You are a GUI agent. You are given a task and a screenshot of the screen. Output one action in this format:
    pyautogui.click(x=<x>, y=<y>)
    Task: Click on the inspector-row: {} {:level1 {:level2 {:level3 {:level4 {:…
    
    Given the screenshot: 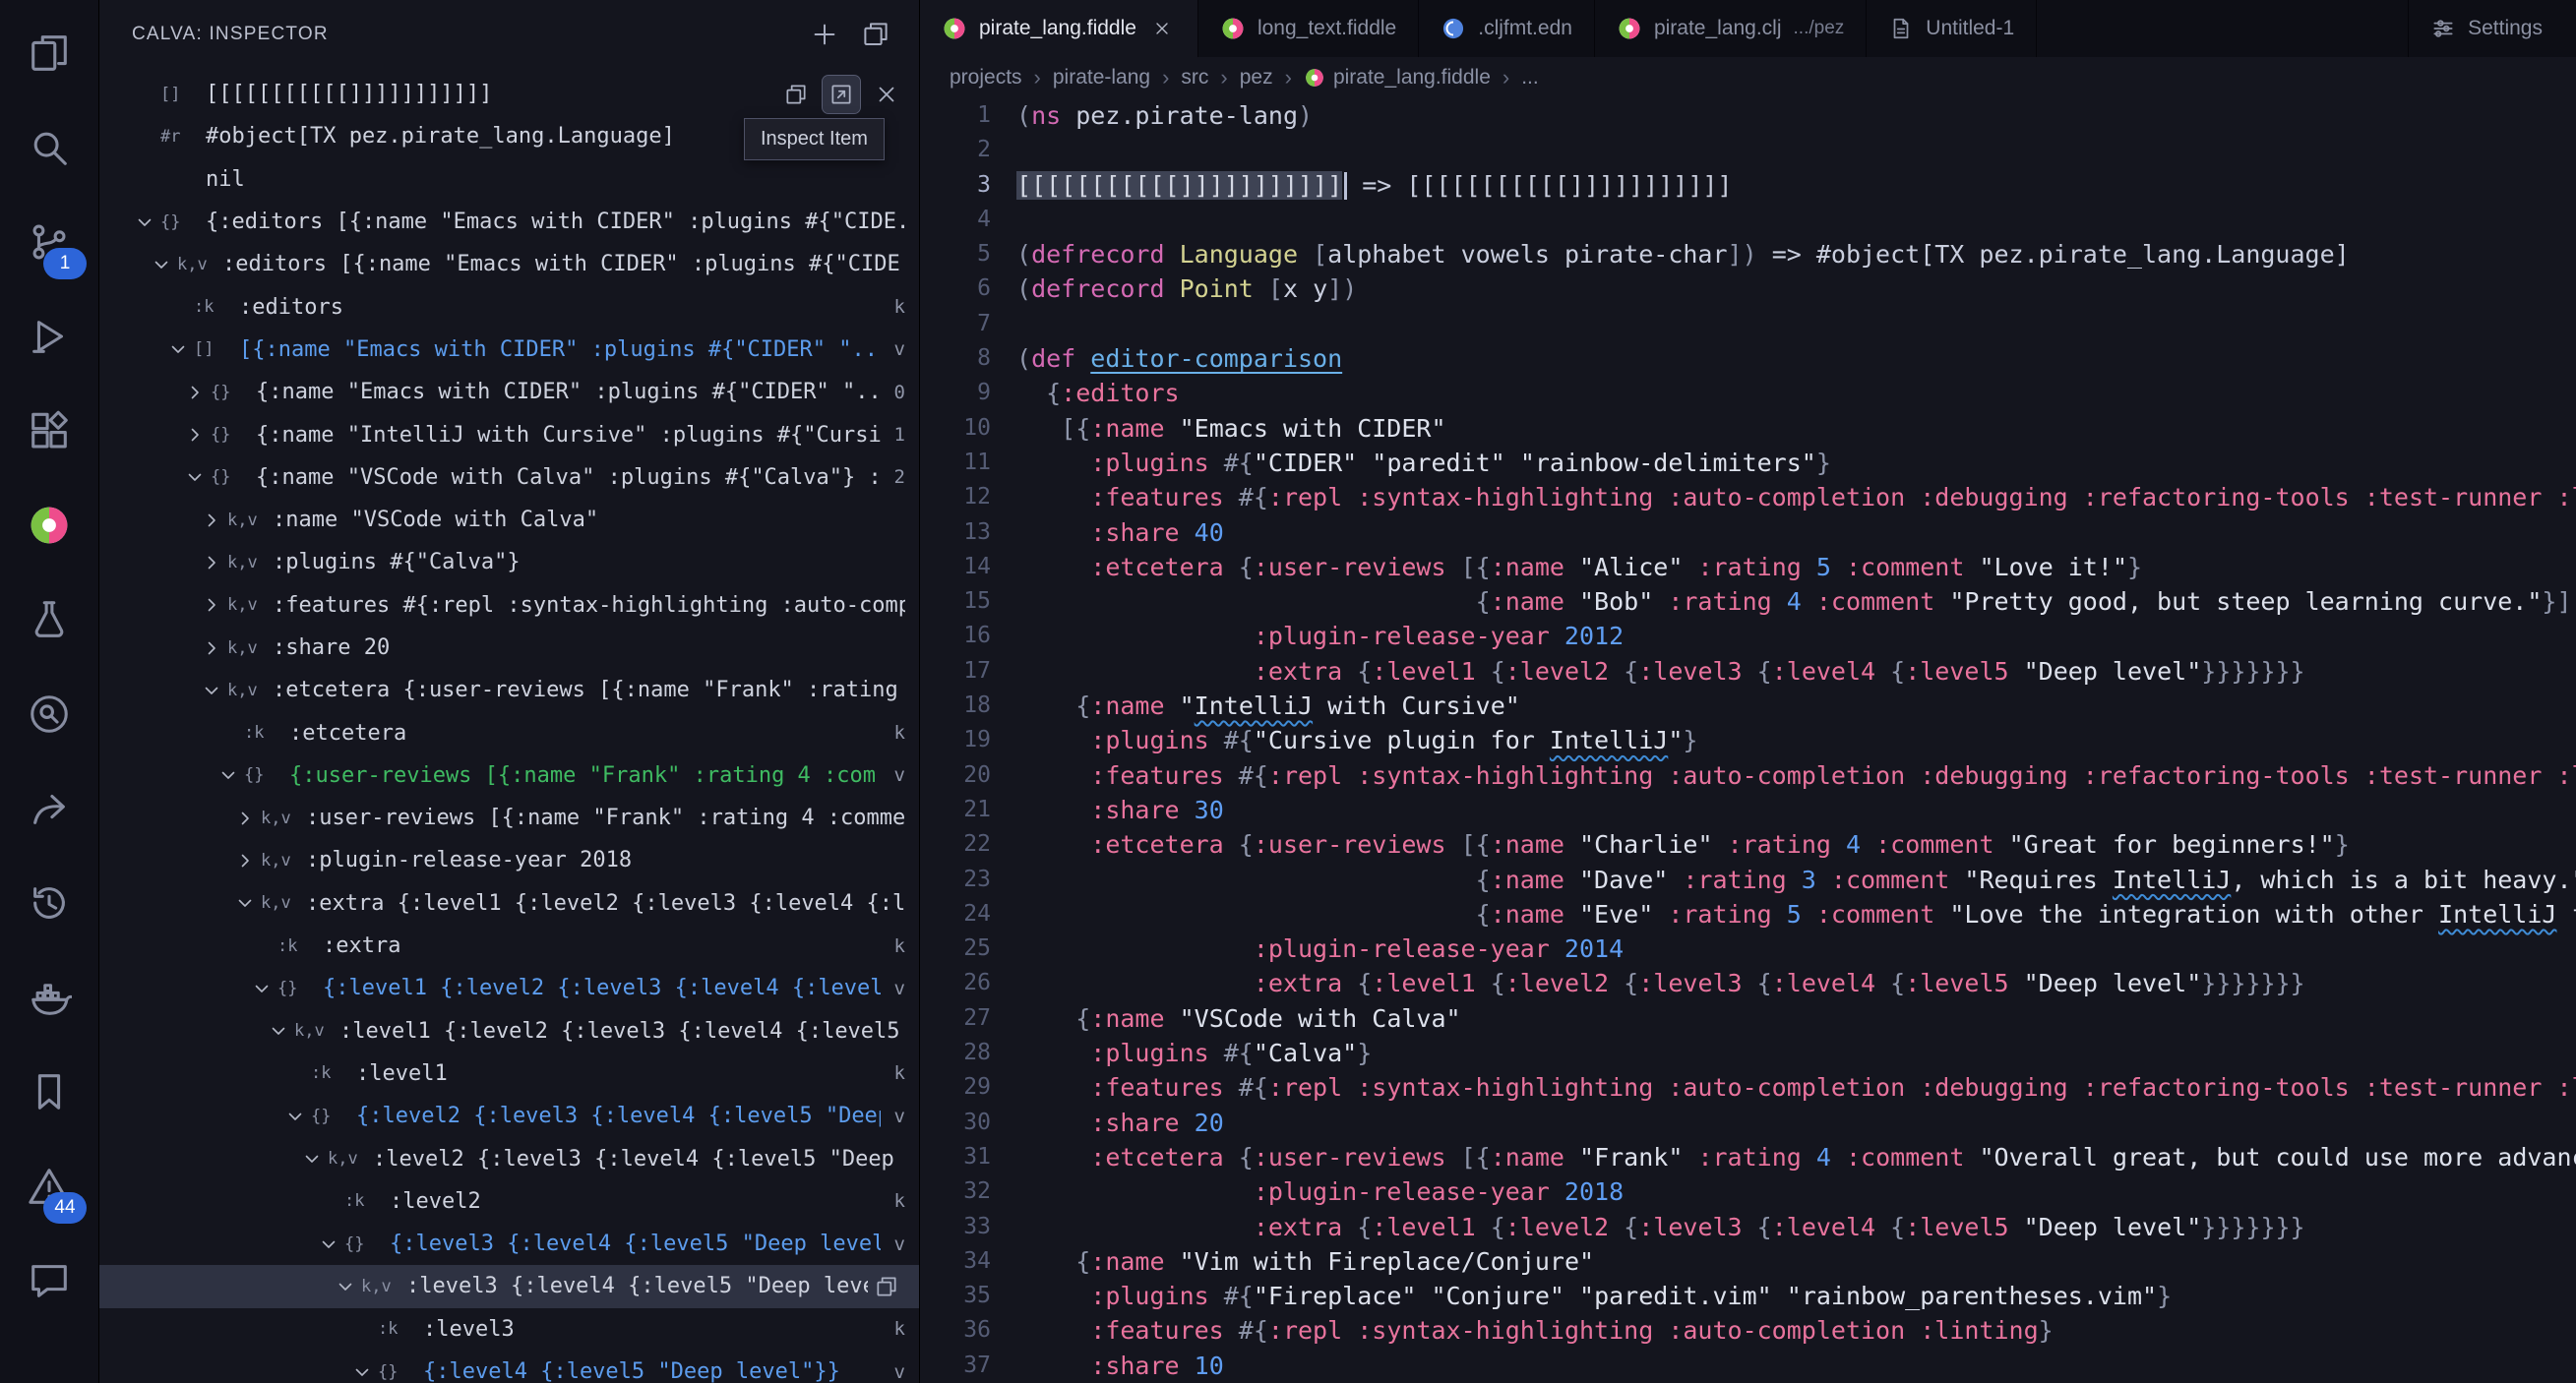 What is the action you would take?
    pyautogui.click(x=509, y=988)
    